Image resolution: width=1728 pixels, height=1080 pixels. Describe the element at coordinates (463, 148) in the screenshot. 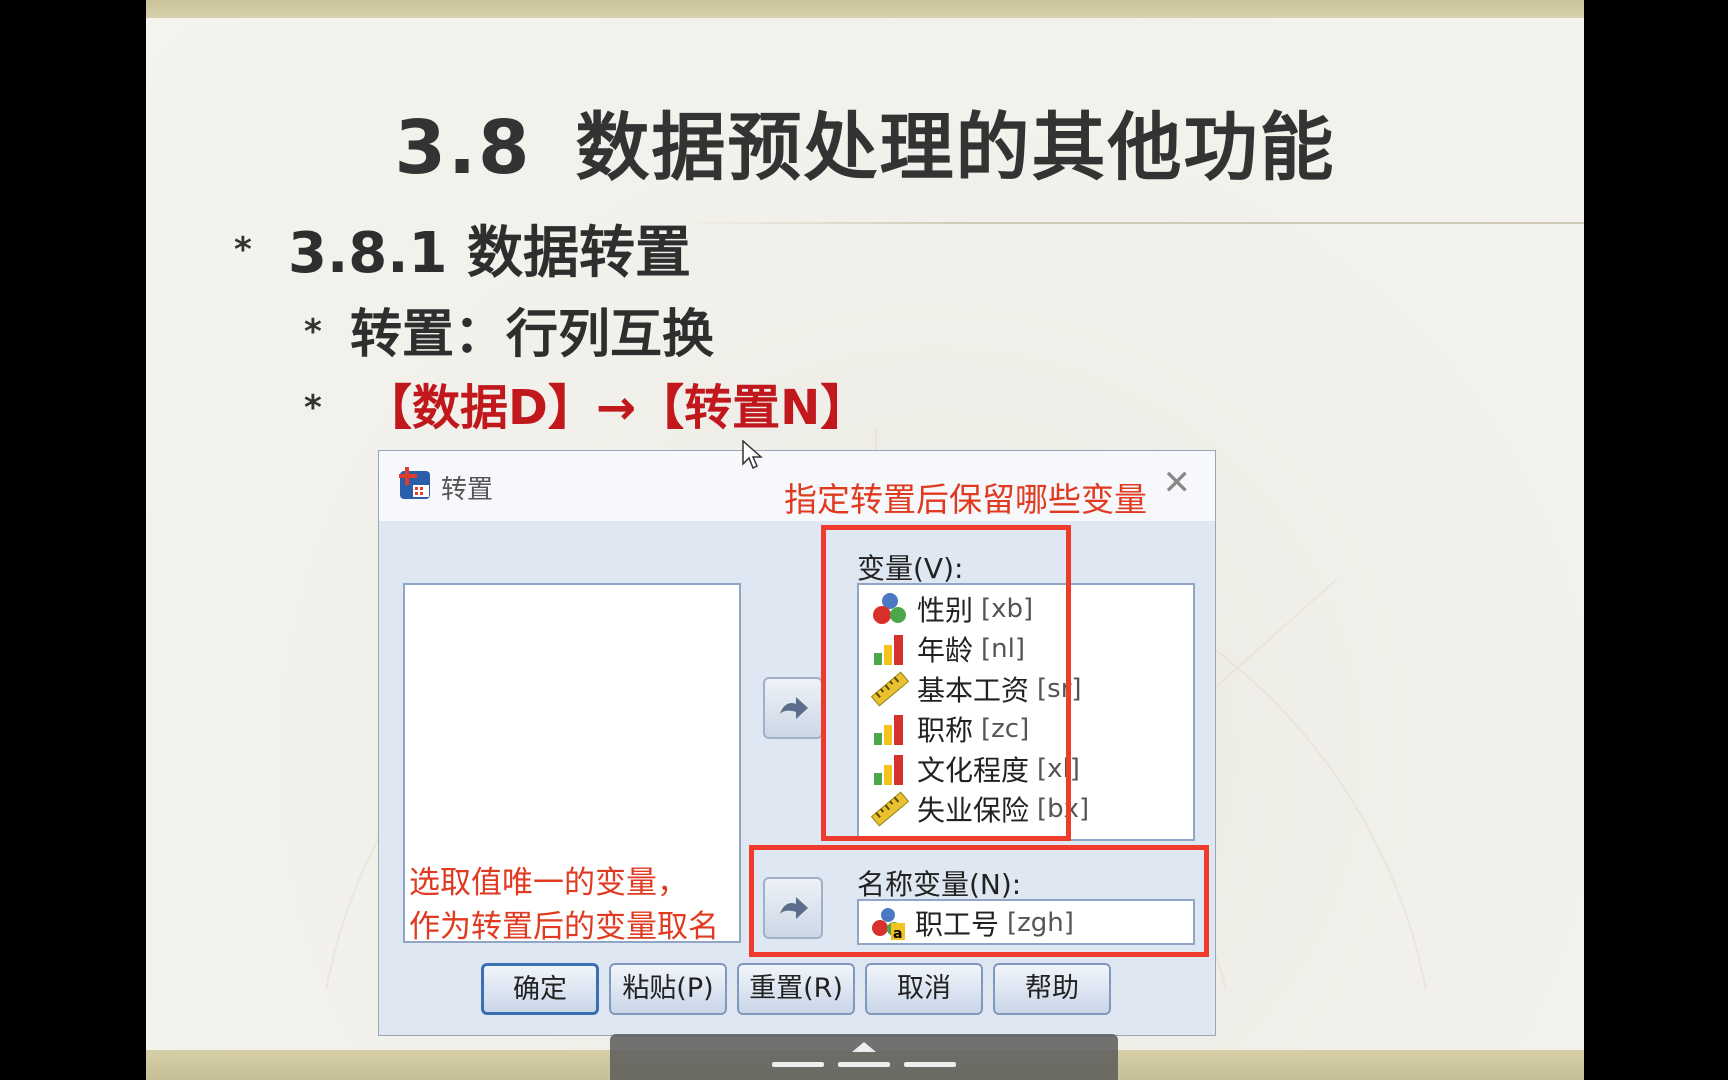

I see `title-number: 3.8` at that location.